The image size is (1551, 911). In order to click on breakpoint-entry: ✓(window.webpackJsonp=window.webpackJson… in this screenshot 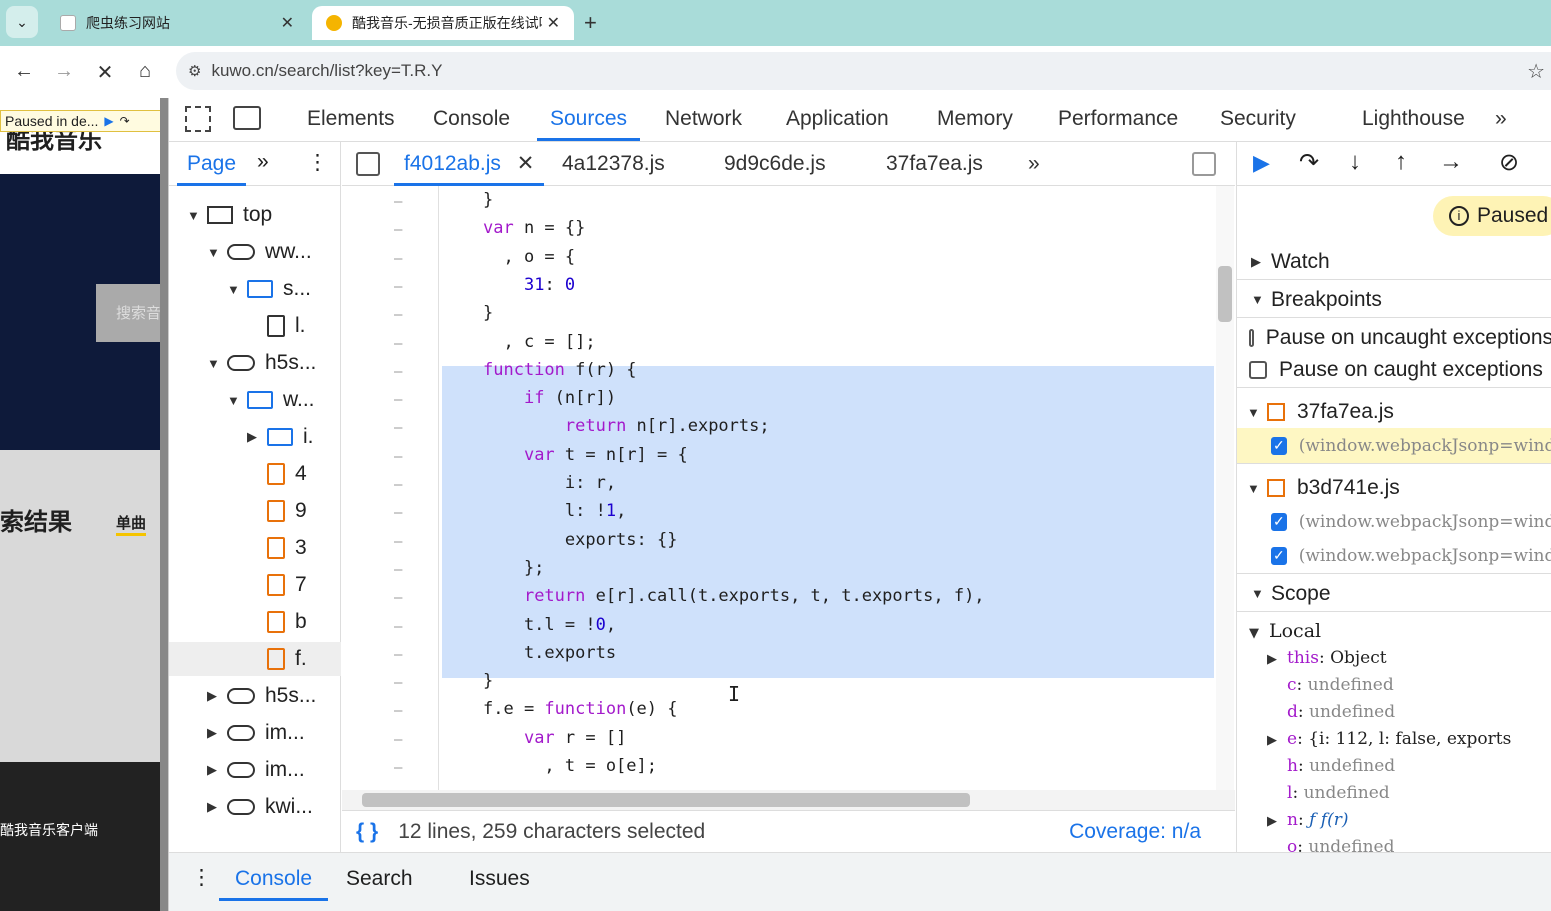, I will do `click(1394, 446)`.